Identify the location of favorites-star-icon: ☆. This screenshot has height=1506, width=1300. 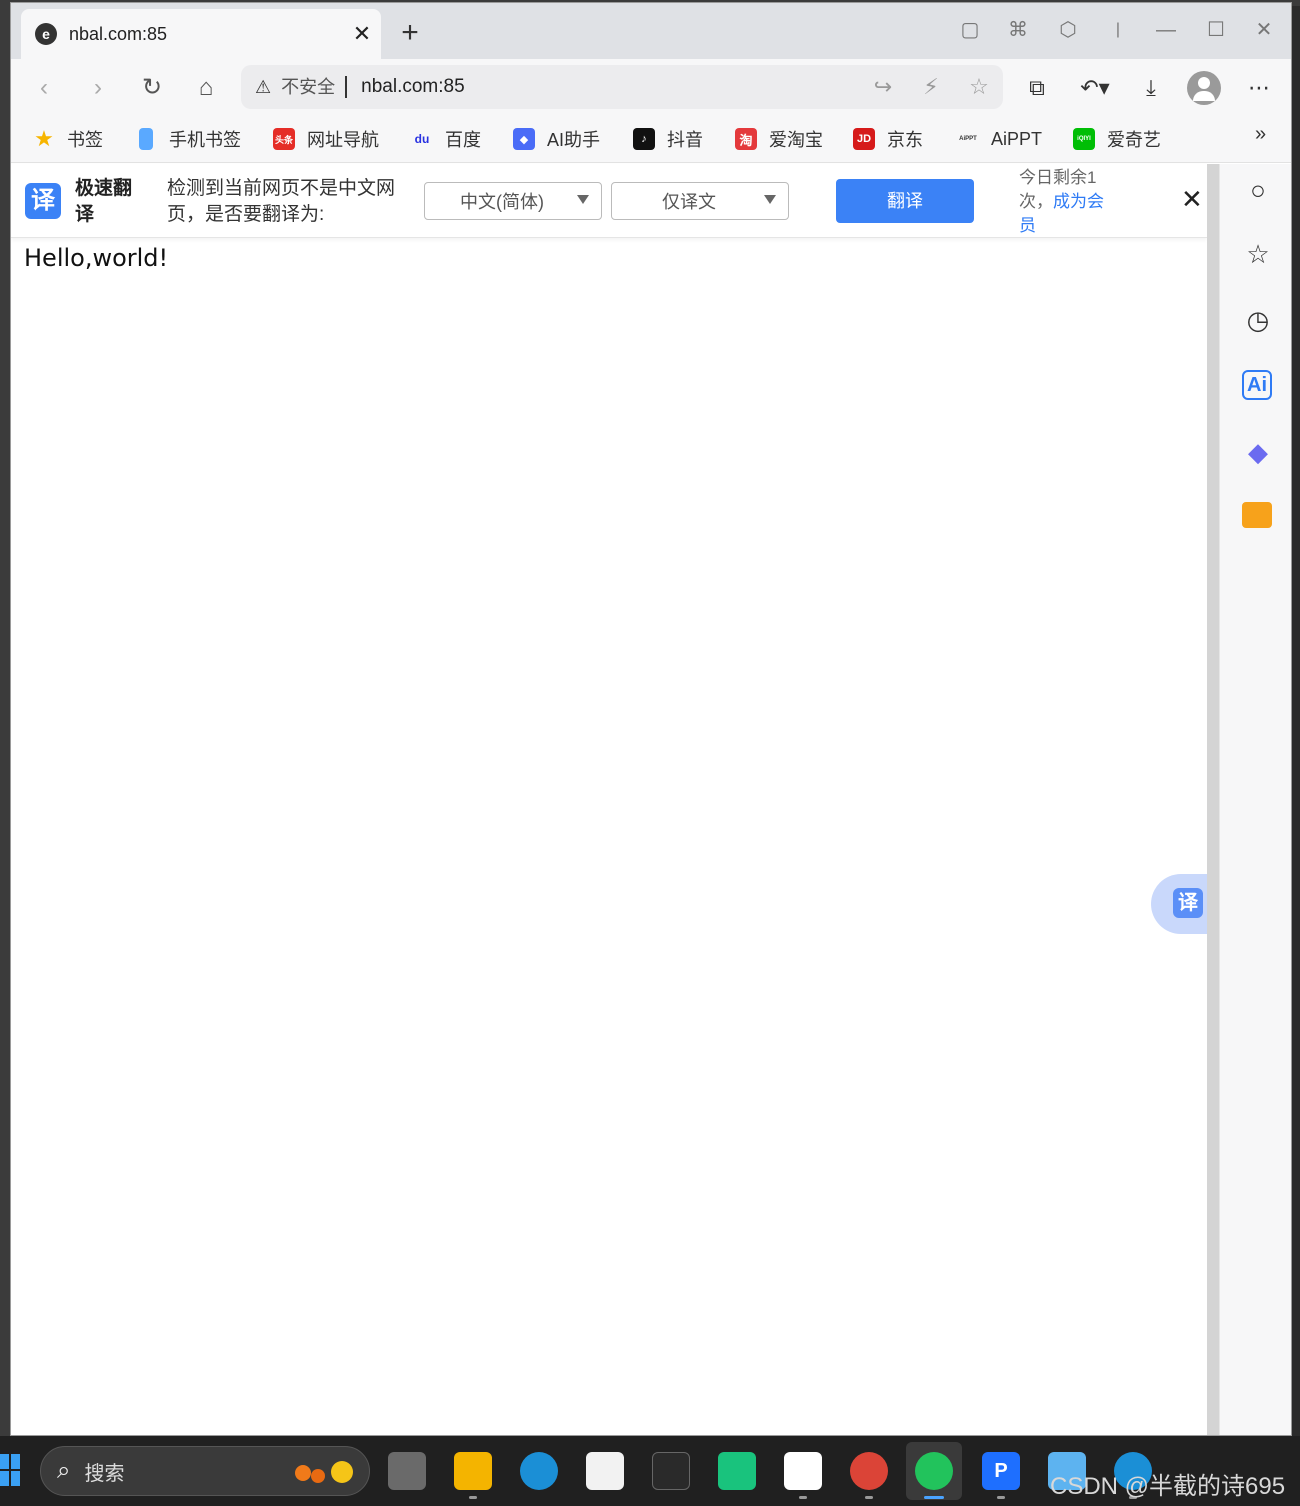
(1258, 254).